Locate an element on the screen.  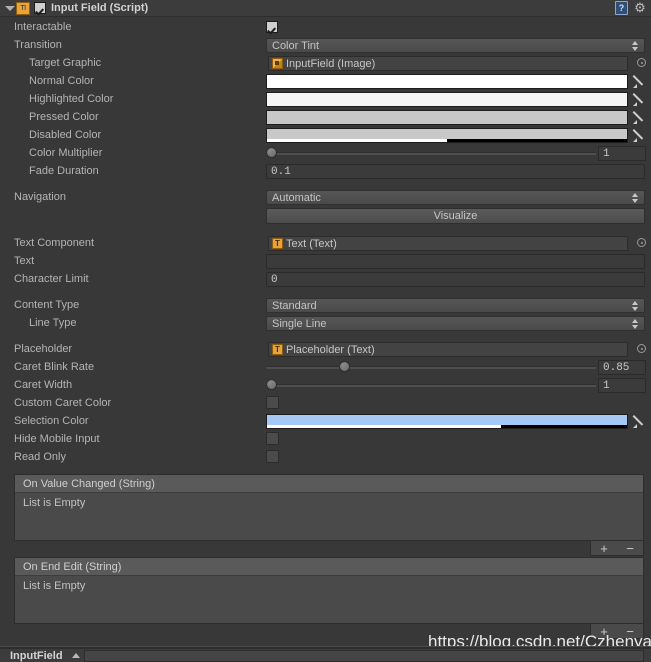
remove-event-button: − is located at coordinates (630, 548).